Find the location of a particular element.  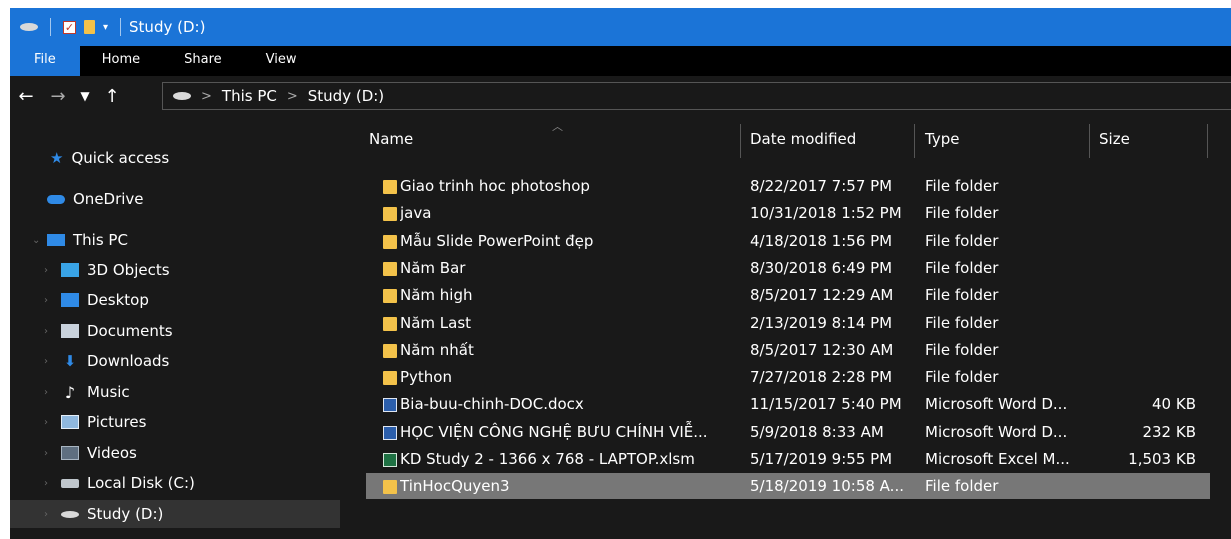

file-name-cell: Bia-buu-chinh-DOC.docx is located at coordinates (492, 404).